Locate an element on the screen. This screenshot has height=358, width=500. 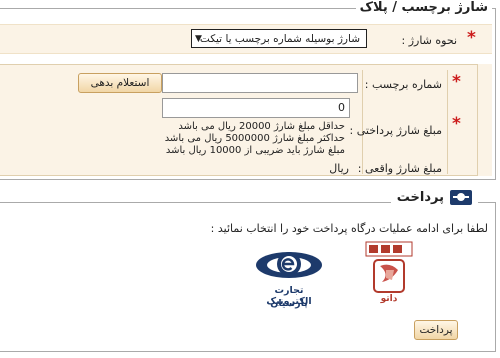
actual-amount-label: مبلغ شارژ واقعی : is located at coordinates (399, 168).